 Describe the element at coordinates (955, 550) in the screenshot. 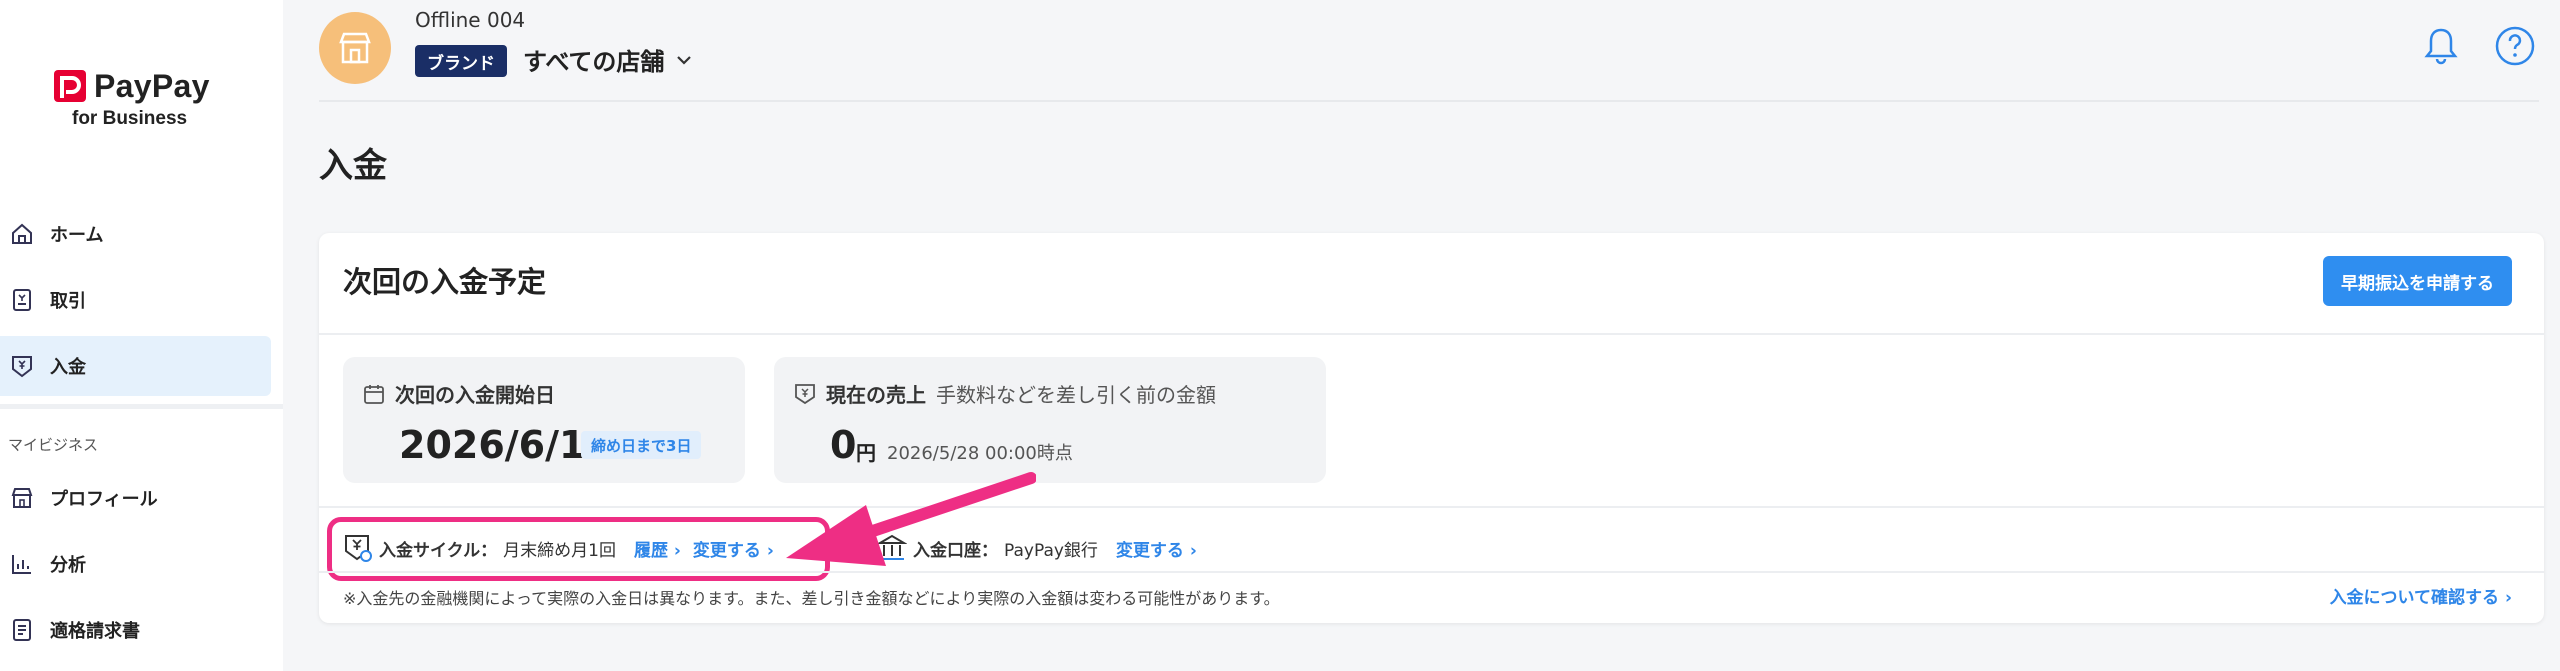

I see `bank-label: 入金口座：` at that location.